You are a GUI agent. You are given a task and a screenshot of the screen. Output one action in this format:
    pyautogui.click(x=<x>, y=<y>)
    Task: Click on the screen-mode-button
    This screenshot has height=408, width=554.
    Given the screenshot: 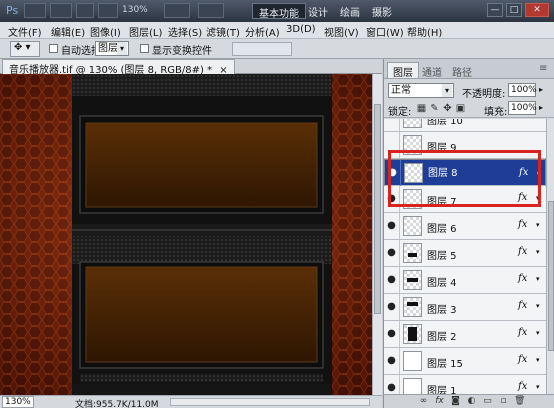 What is the action you would take?
    pyautogui.click(x=211, y=10)
    